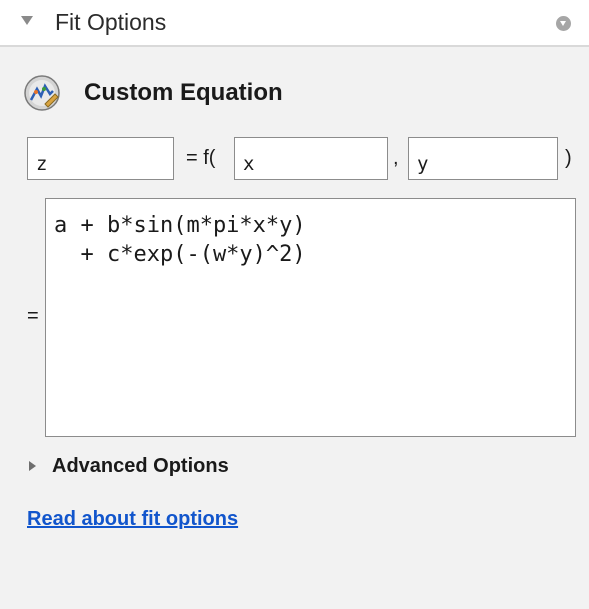 The image size is (589, 609). I want to click on fit-type-label: Custom Equation, so click(183, 92).